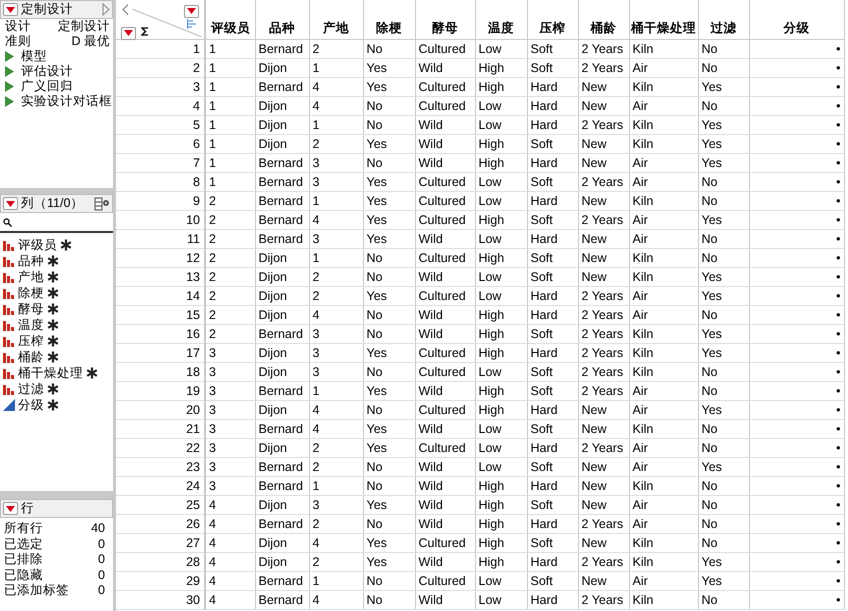 The image size is (848, 611). What do you see at coordinates (31, 261) in the screenshot?
I see `column-name: 品种` at bounding box center [31, 261].